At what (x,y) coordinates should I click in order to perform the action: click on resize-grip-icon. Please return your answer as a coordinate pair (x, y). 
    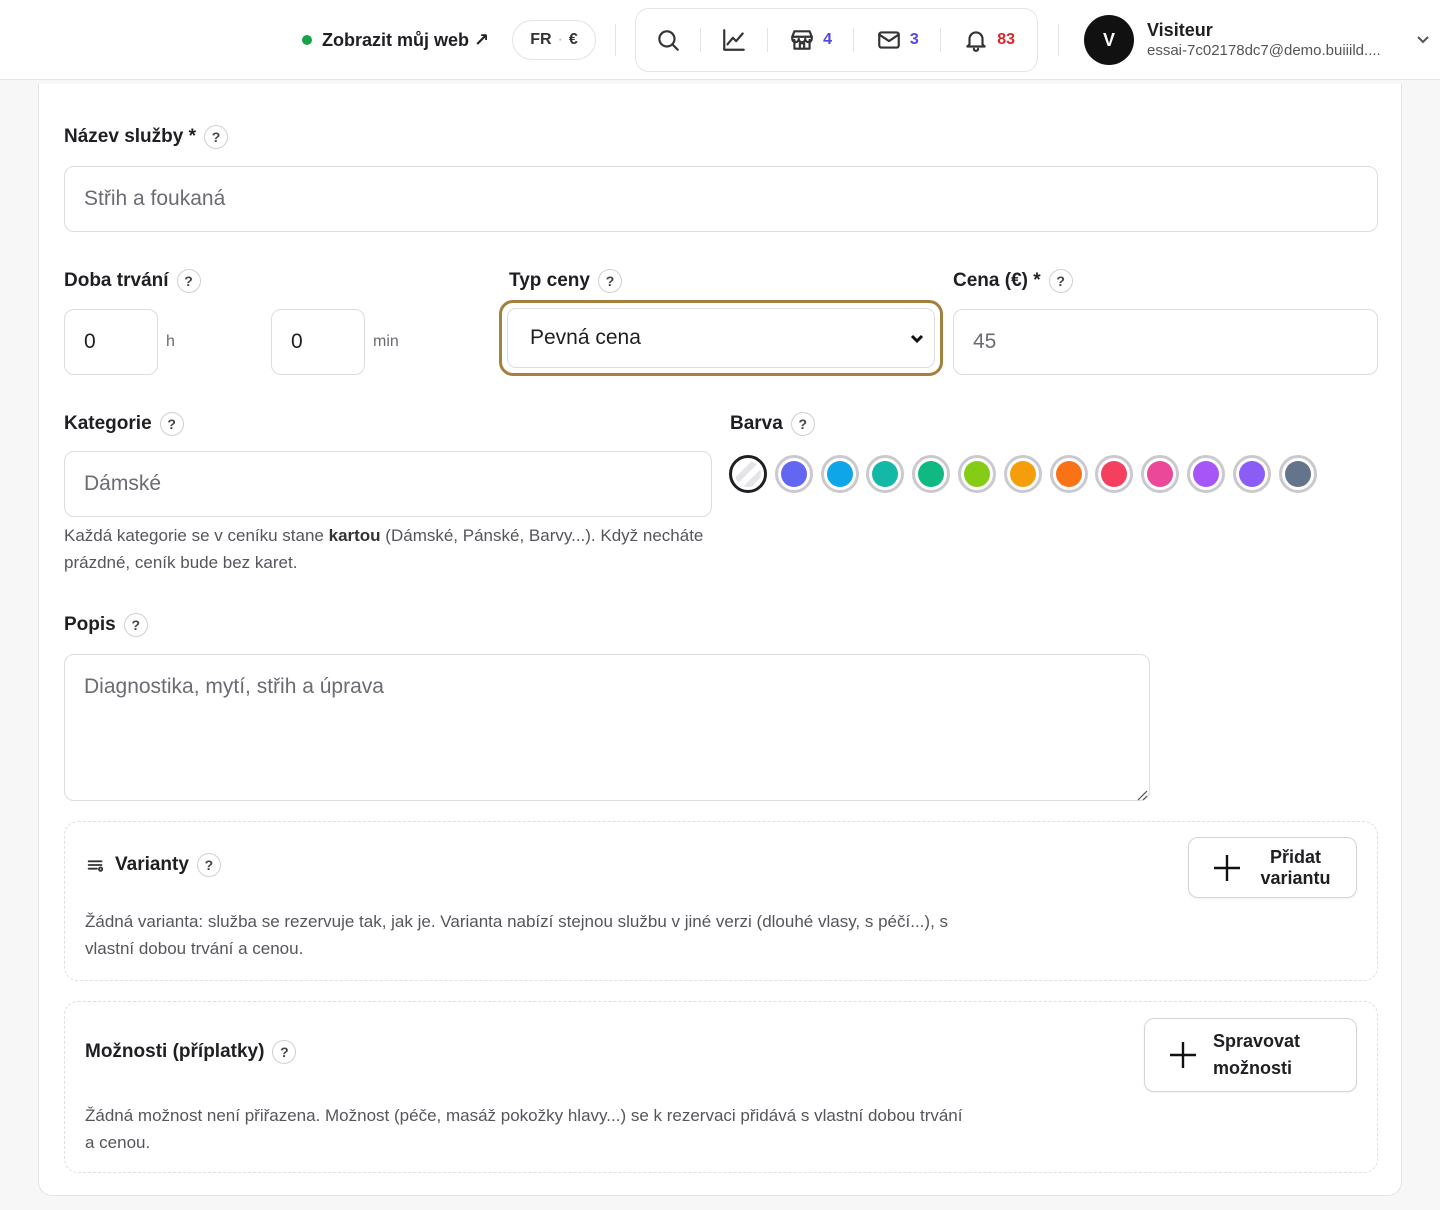
    Looking at the image, I should click on (1142, 794).